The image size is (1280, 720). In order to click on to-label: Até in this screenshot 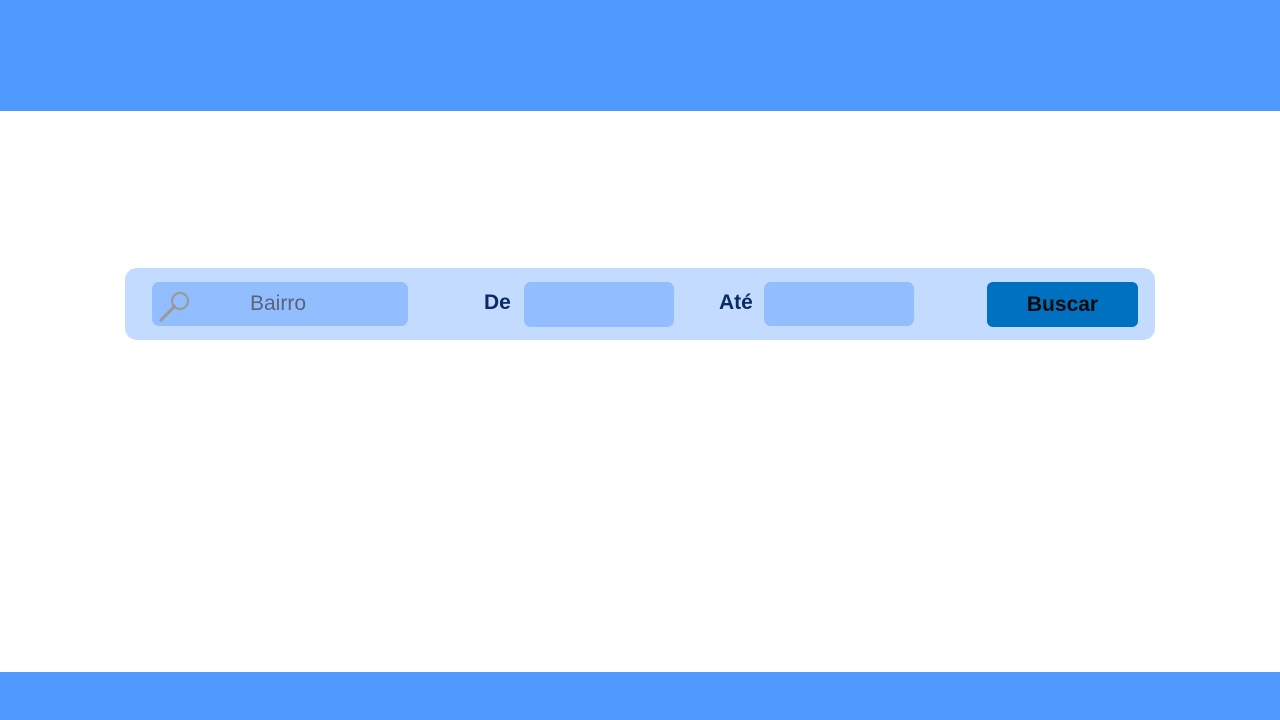, I will do `click(736, 302)`.